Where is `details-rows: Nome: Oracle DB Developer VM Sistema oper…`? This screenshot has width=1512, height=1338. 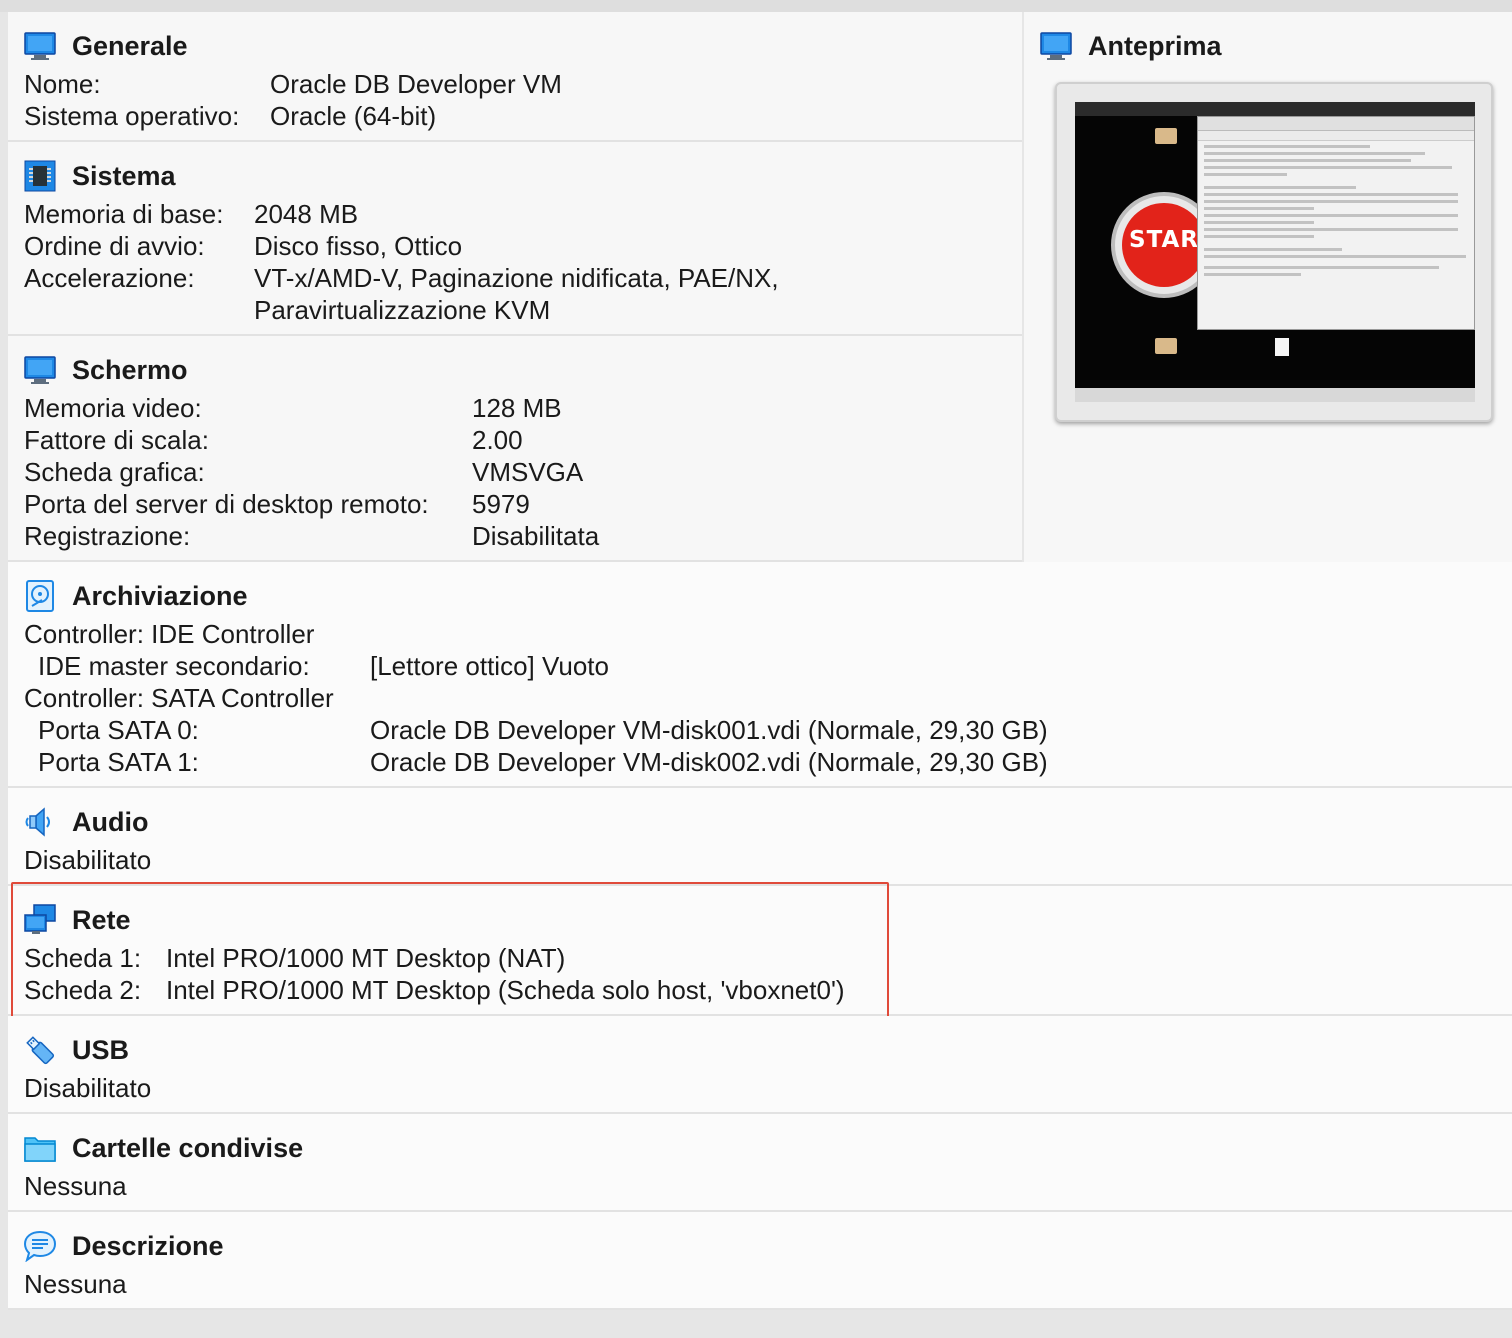
details-rows: Nome: Oracle DB Developer VM Sistema oper… is located at coordinates (293, 100).